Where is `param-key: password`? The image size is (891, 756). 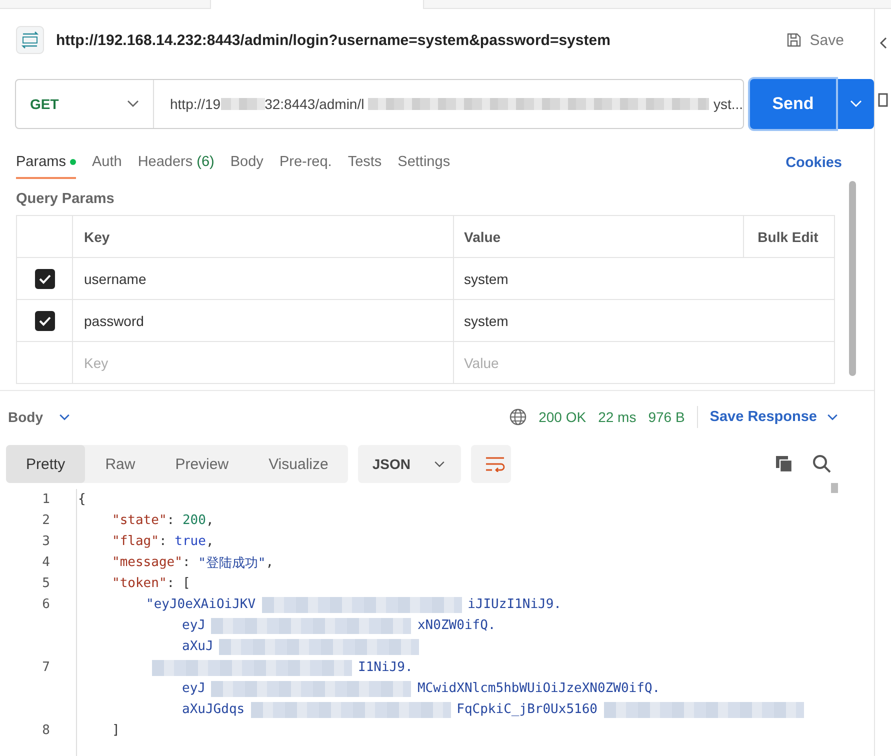 param-key: password is located at coordinates (114, 320).